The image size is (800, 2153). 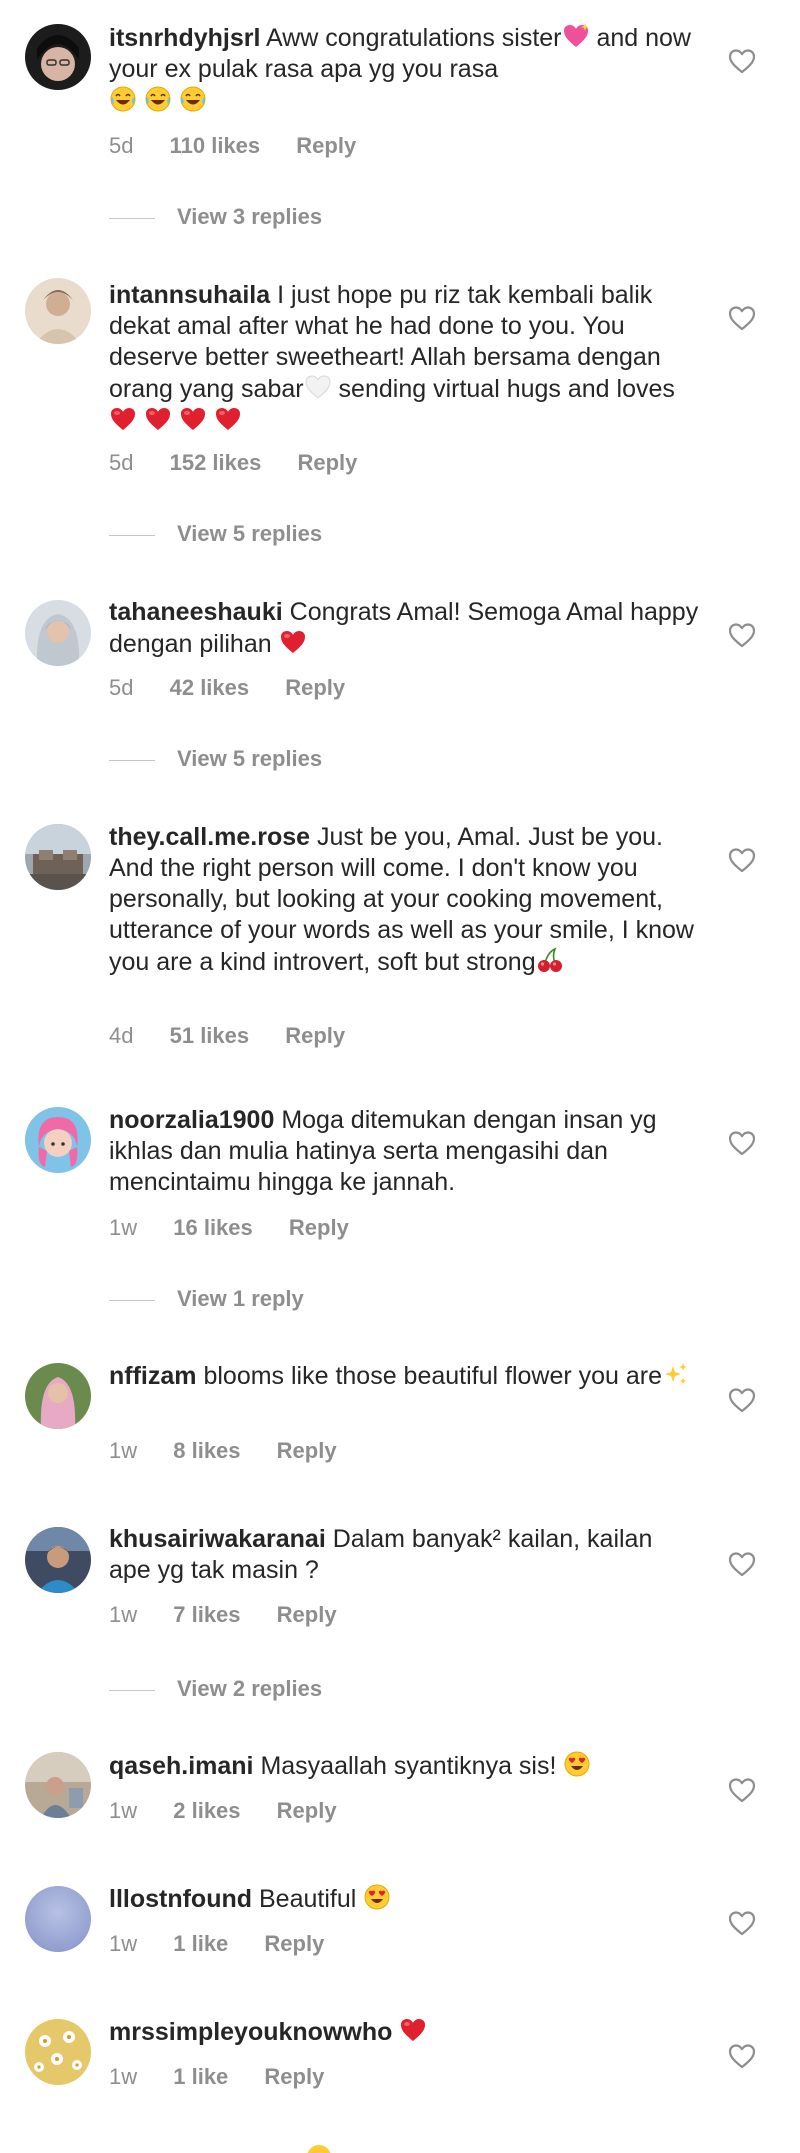 What do you see at coordinates (153, 1376) in the screenshot?
I see `comment-username: nffizam` at bounding box center [153, 1376].